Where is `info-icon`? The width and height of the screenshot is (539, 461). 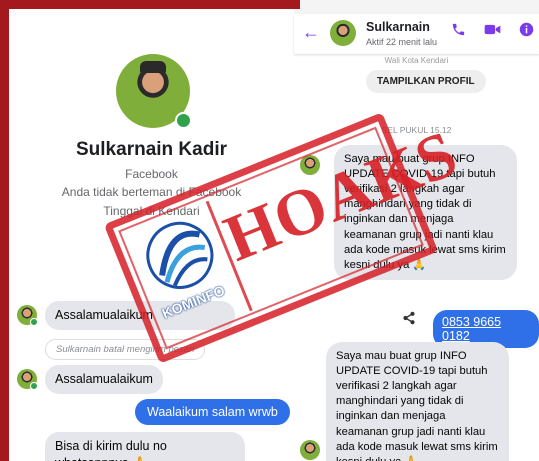
info-icon is located at coordinates (526, 31).